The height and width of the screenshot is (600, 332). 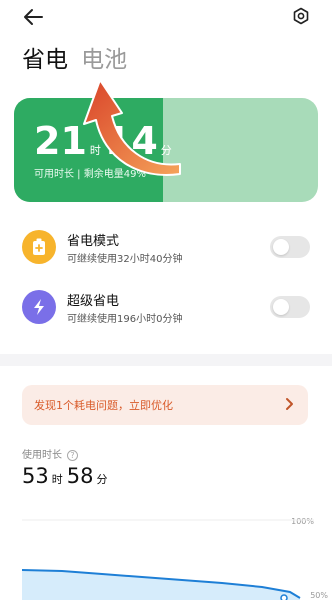 What do you see at coordinates (39, 307) in the screenshot?
I see `lightning-icon` at bounding box center [39, 307].